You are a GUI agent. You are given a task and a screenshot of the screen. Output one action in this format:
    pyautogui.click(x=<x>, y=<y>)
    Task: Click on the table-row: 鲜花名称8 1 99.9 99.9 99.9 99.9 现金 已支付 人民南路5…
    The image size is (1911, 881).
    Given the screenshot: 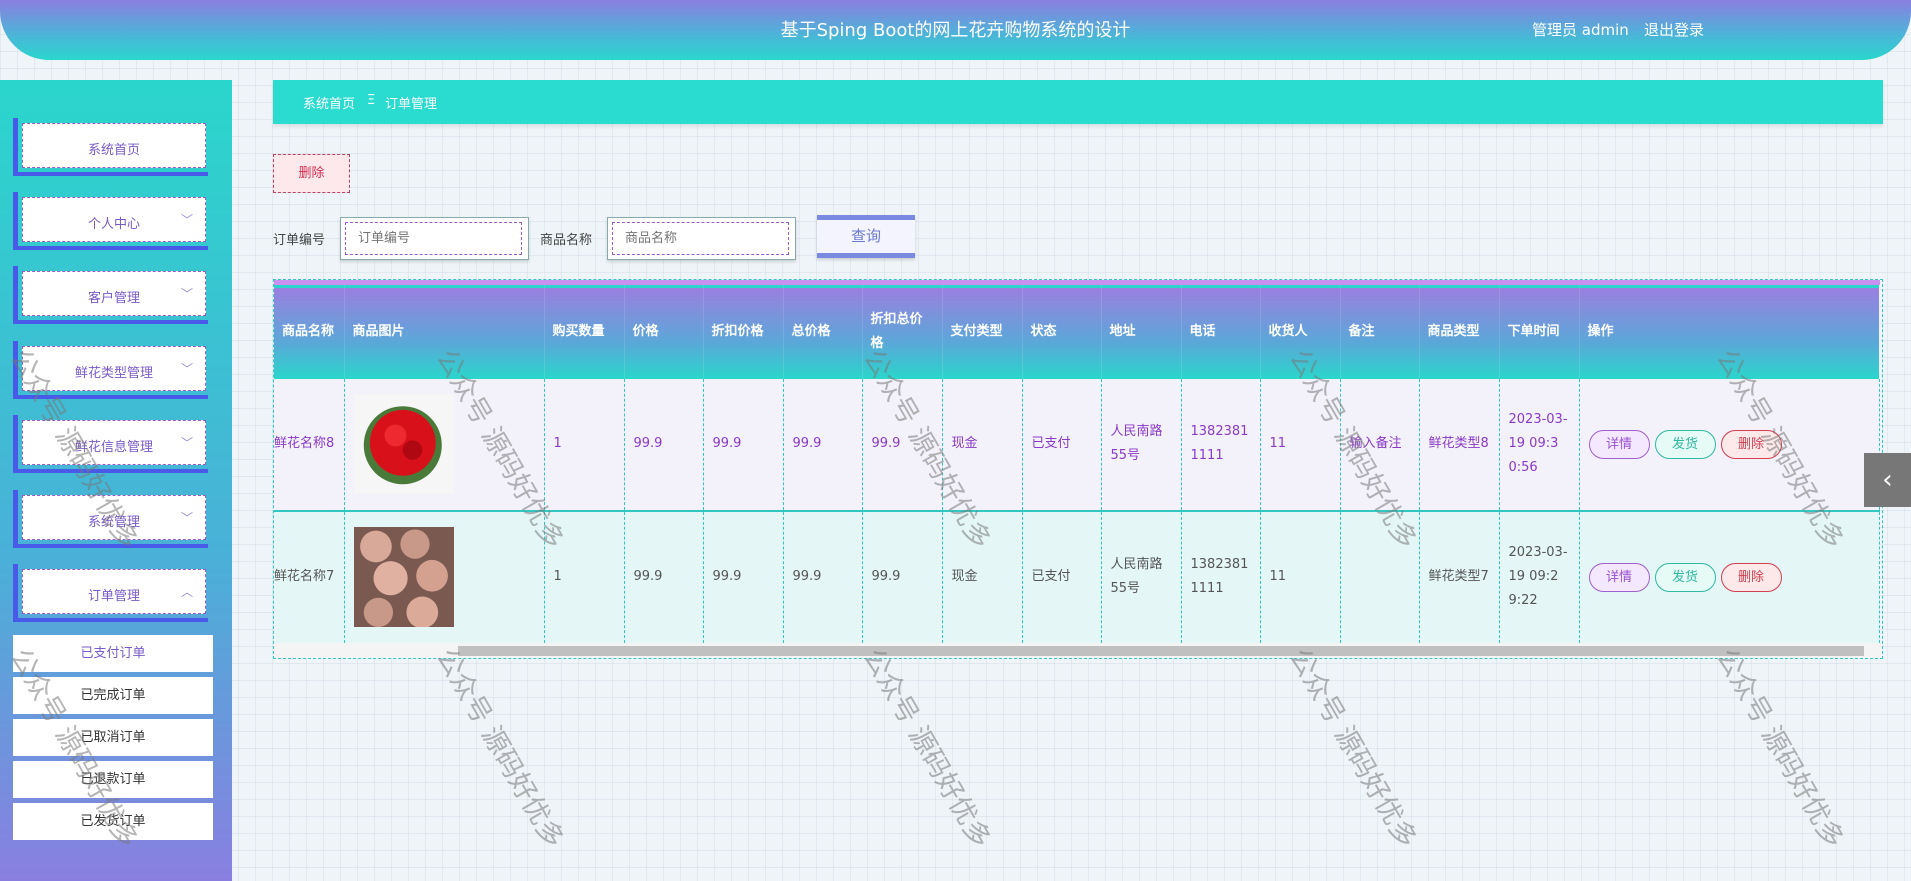 What is the action you would take?
    pyautogui.click(x=1077, y=444)
    